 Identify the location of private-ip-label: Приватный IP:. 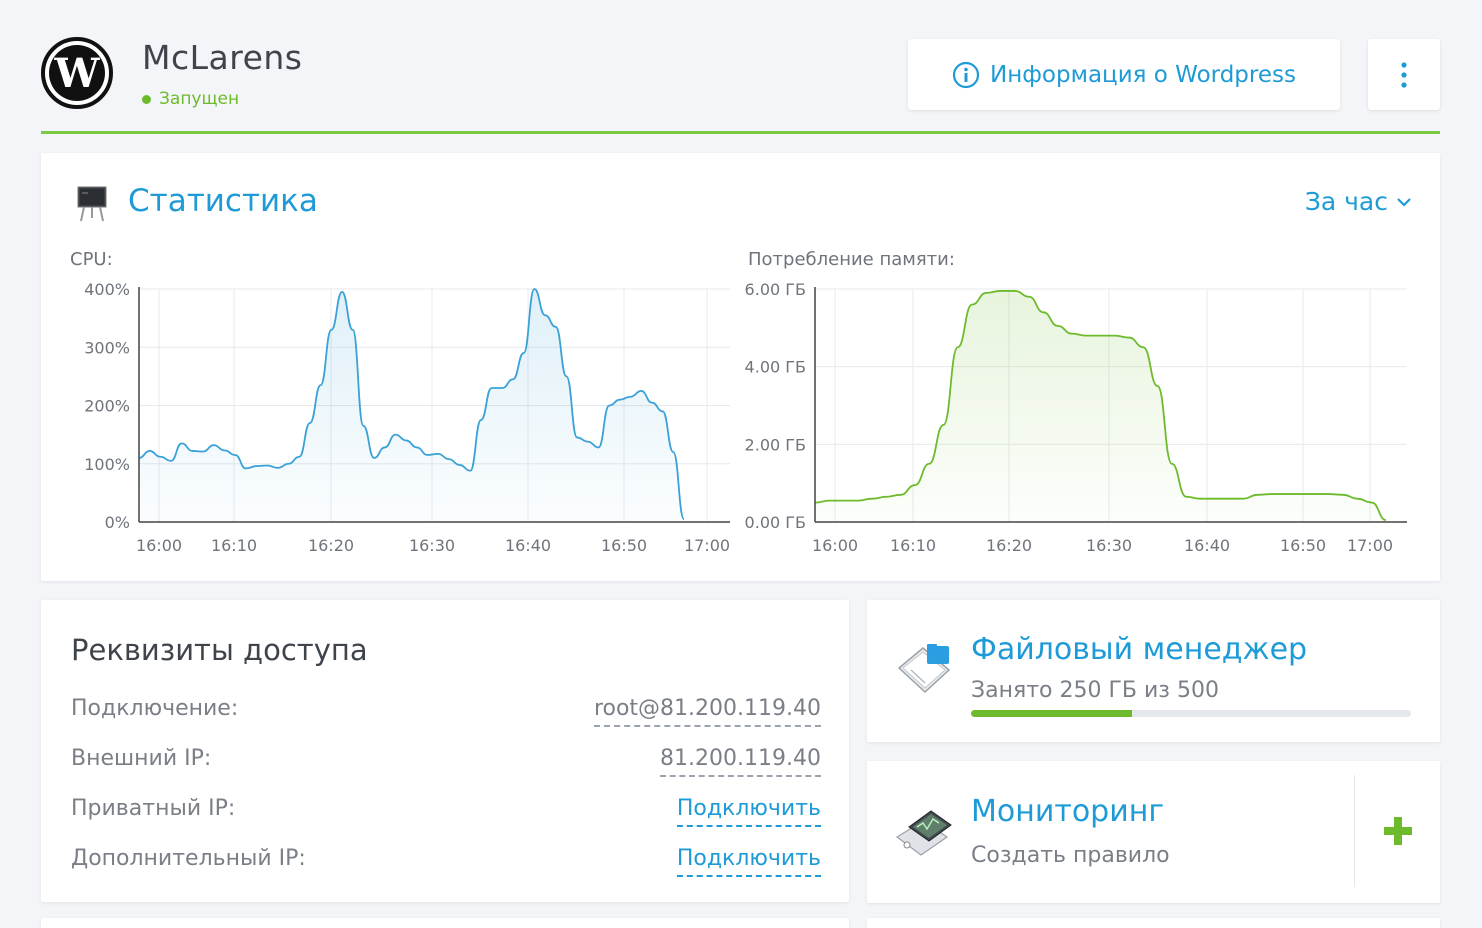
(153, 808).